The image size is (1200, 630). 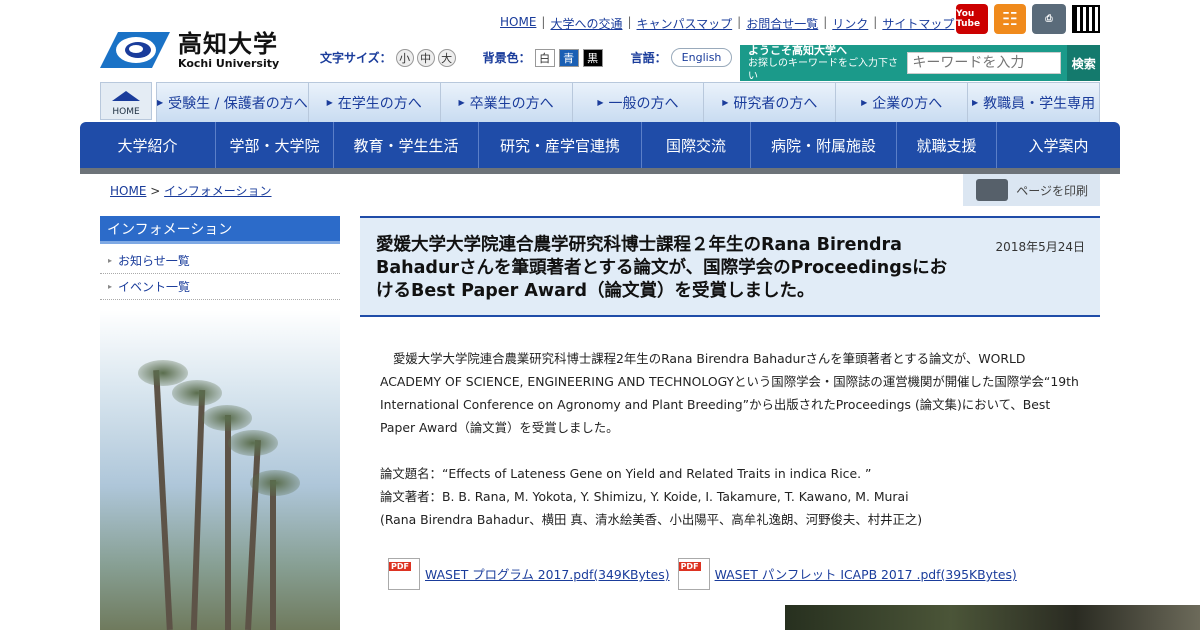 I want to click on tab-researchers: ▶ 研究者の方へ, so click(x=770, y=102).